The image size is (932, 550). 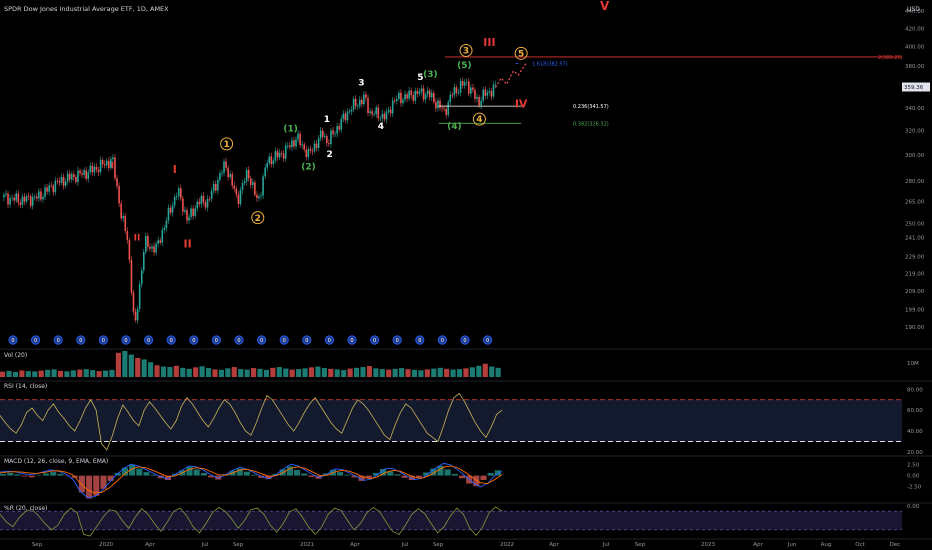 I want to click on time-axis-tick: Oct, so click(x=860, y=545).